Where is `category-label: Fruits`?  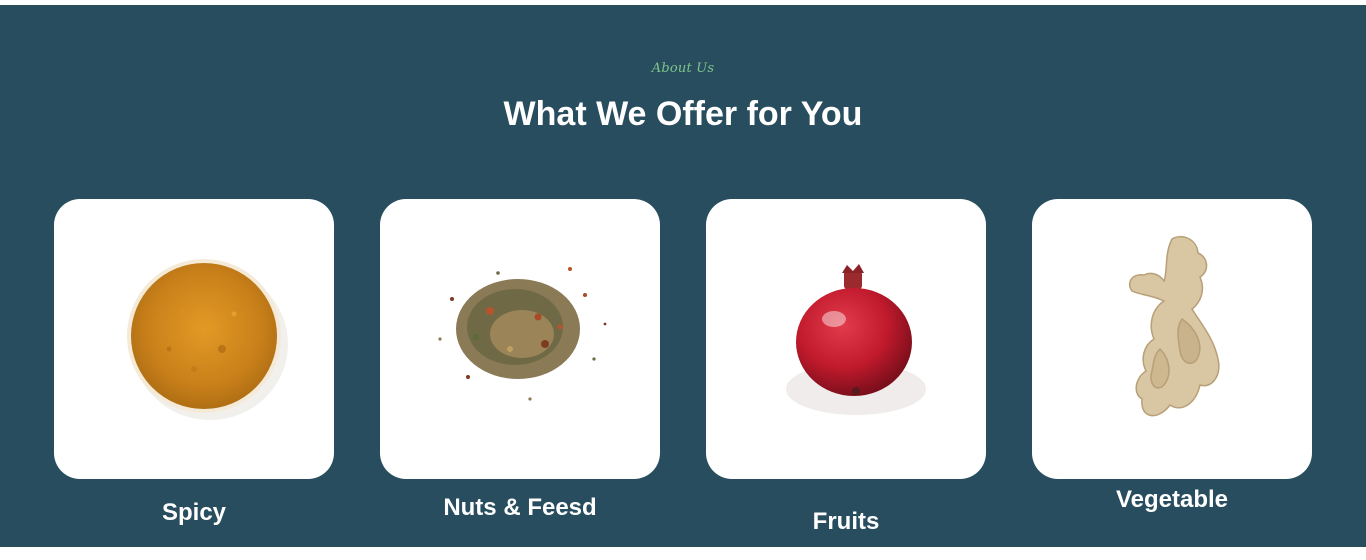
category-label: Fruits is located at coordinates (846, 522).